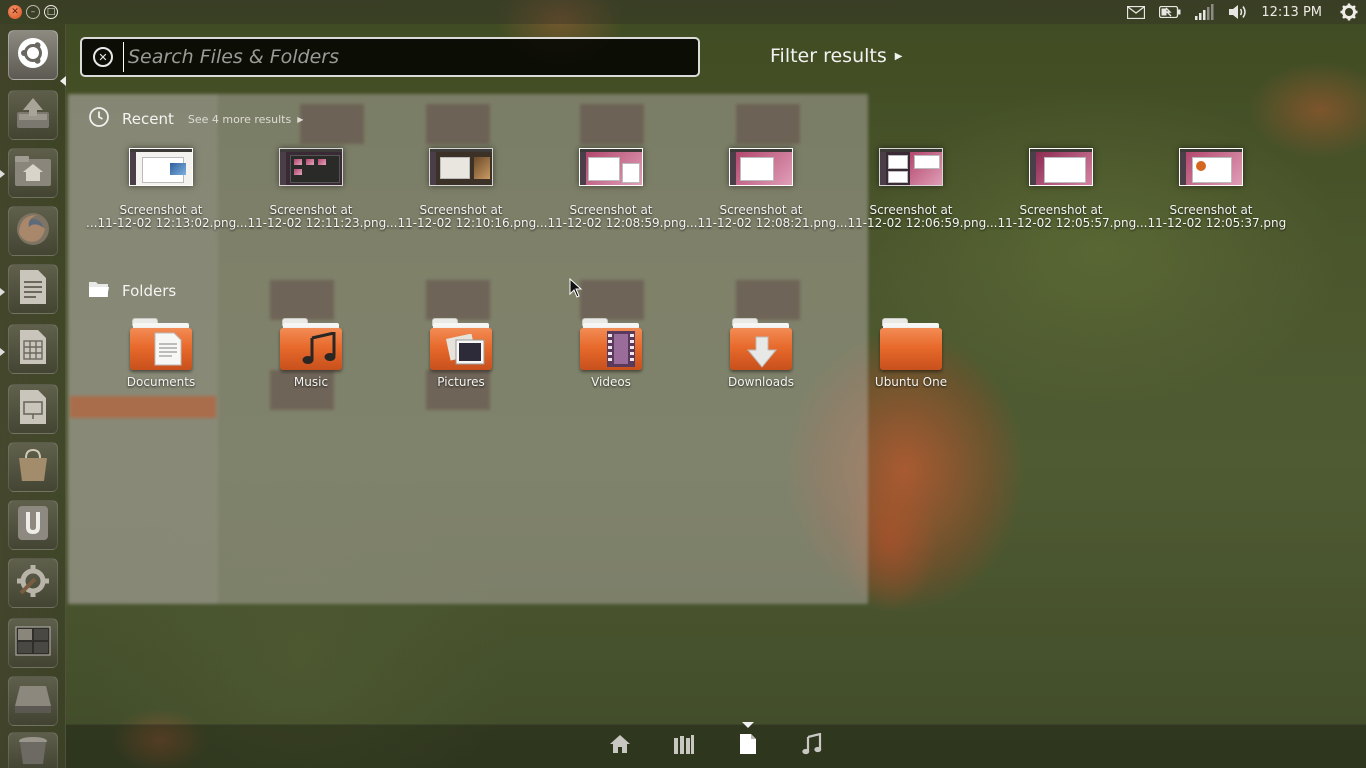 The height and width of the screenshot is (768, 1366). What do you see at coordinates (1349, 12) in the screenshot?
I see `session-gear-icon` at bounding box center [1349, 12].